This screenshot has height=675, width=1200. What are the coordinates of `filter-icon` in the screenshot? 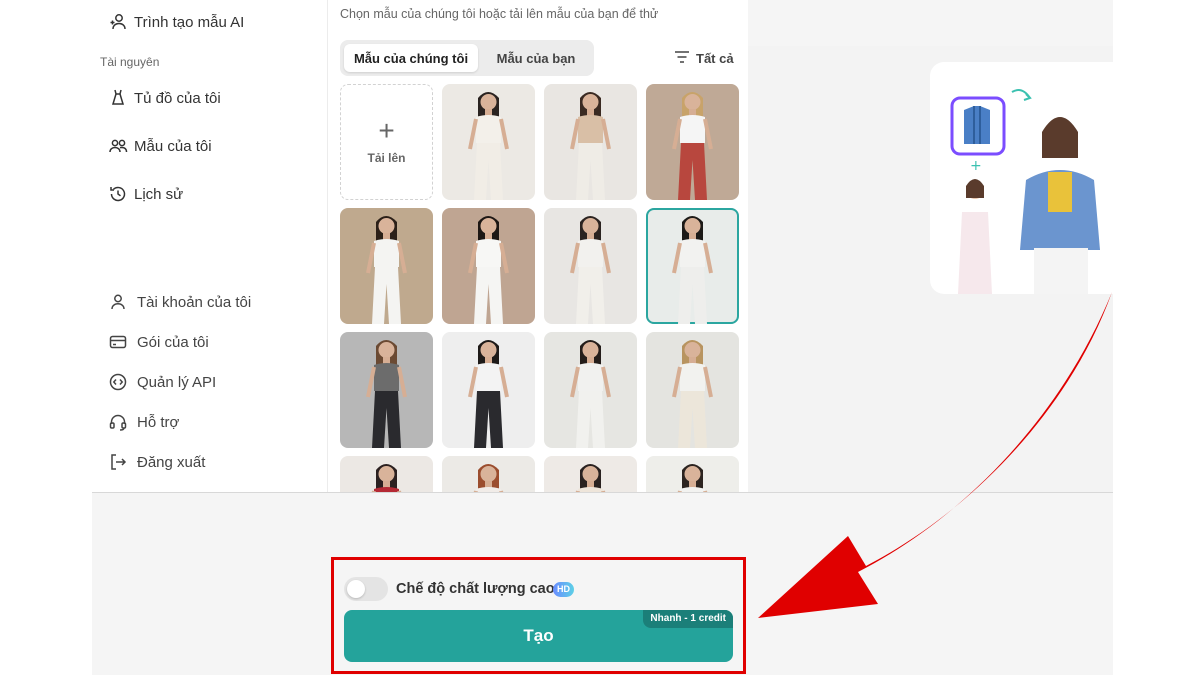 It's located at (682, 58).